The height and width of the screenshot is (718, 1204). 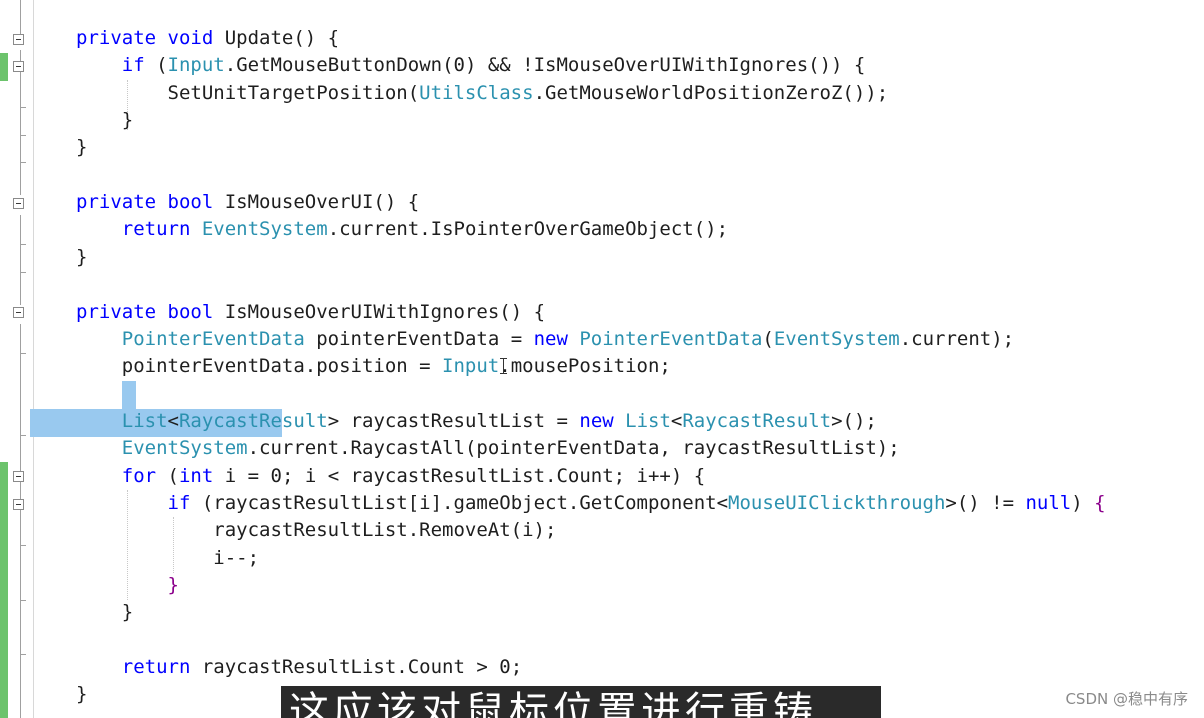 I want to click on code-token: .current);, so click(x=957, y=338).